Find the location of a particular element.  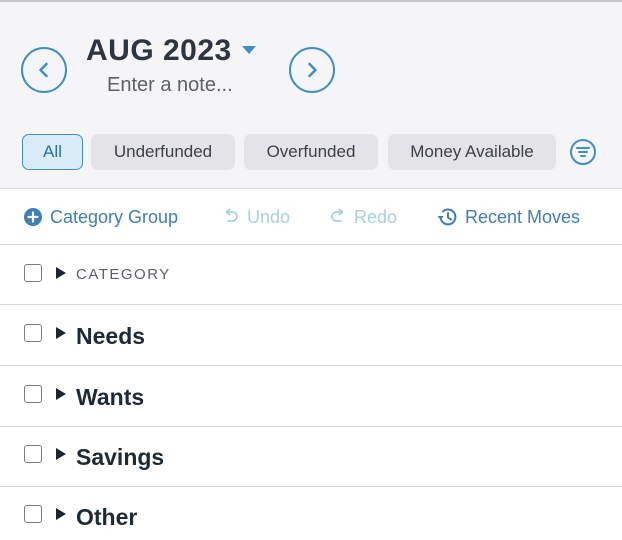

history-icon is located at coordinates (447, 217).